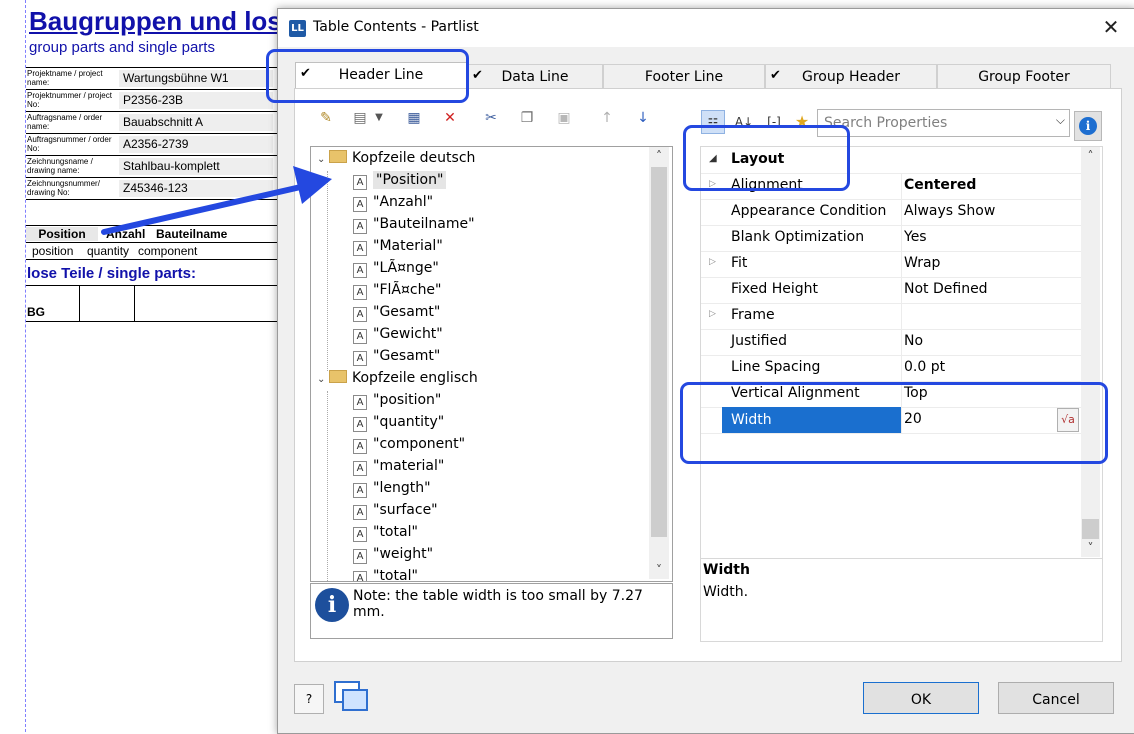 The height and width of the screenshot is (734, 1134). What do you see at coordinates (891, 316) in the screenshot?
I see `property-row-frame: ▷ Frame` at bounding box center [891, 316].